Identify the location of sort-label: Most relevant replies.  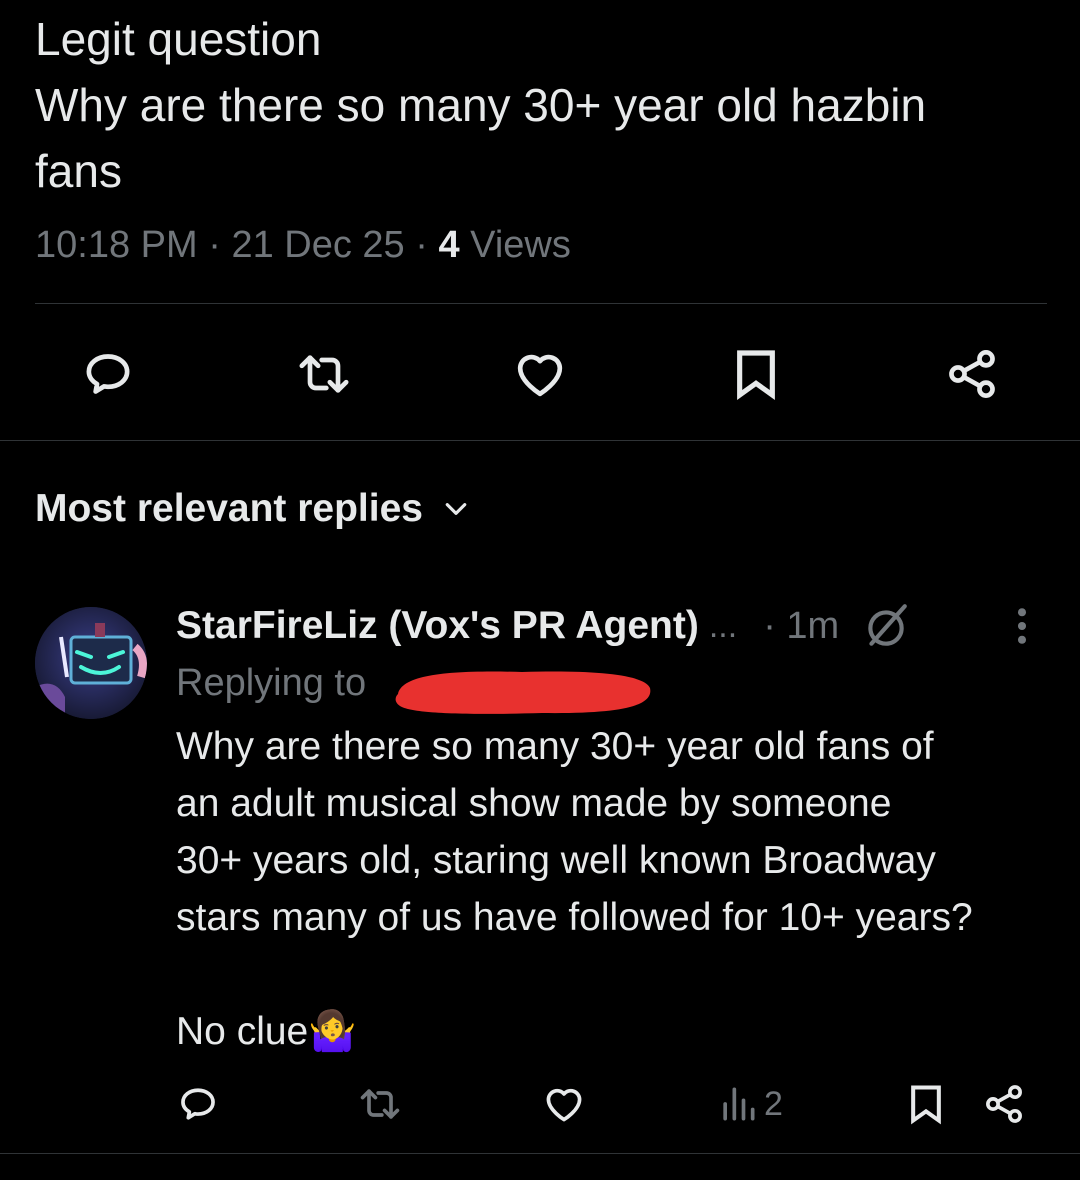
(229, 508).